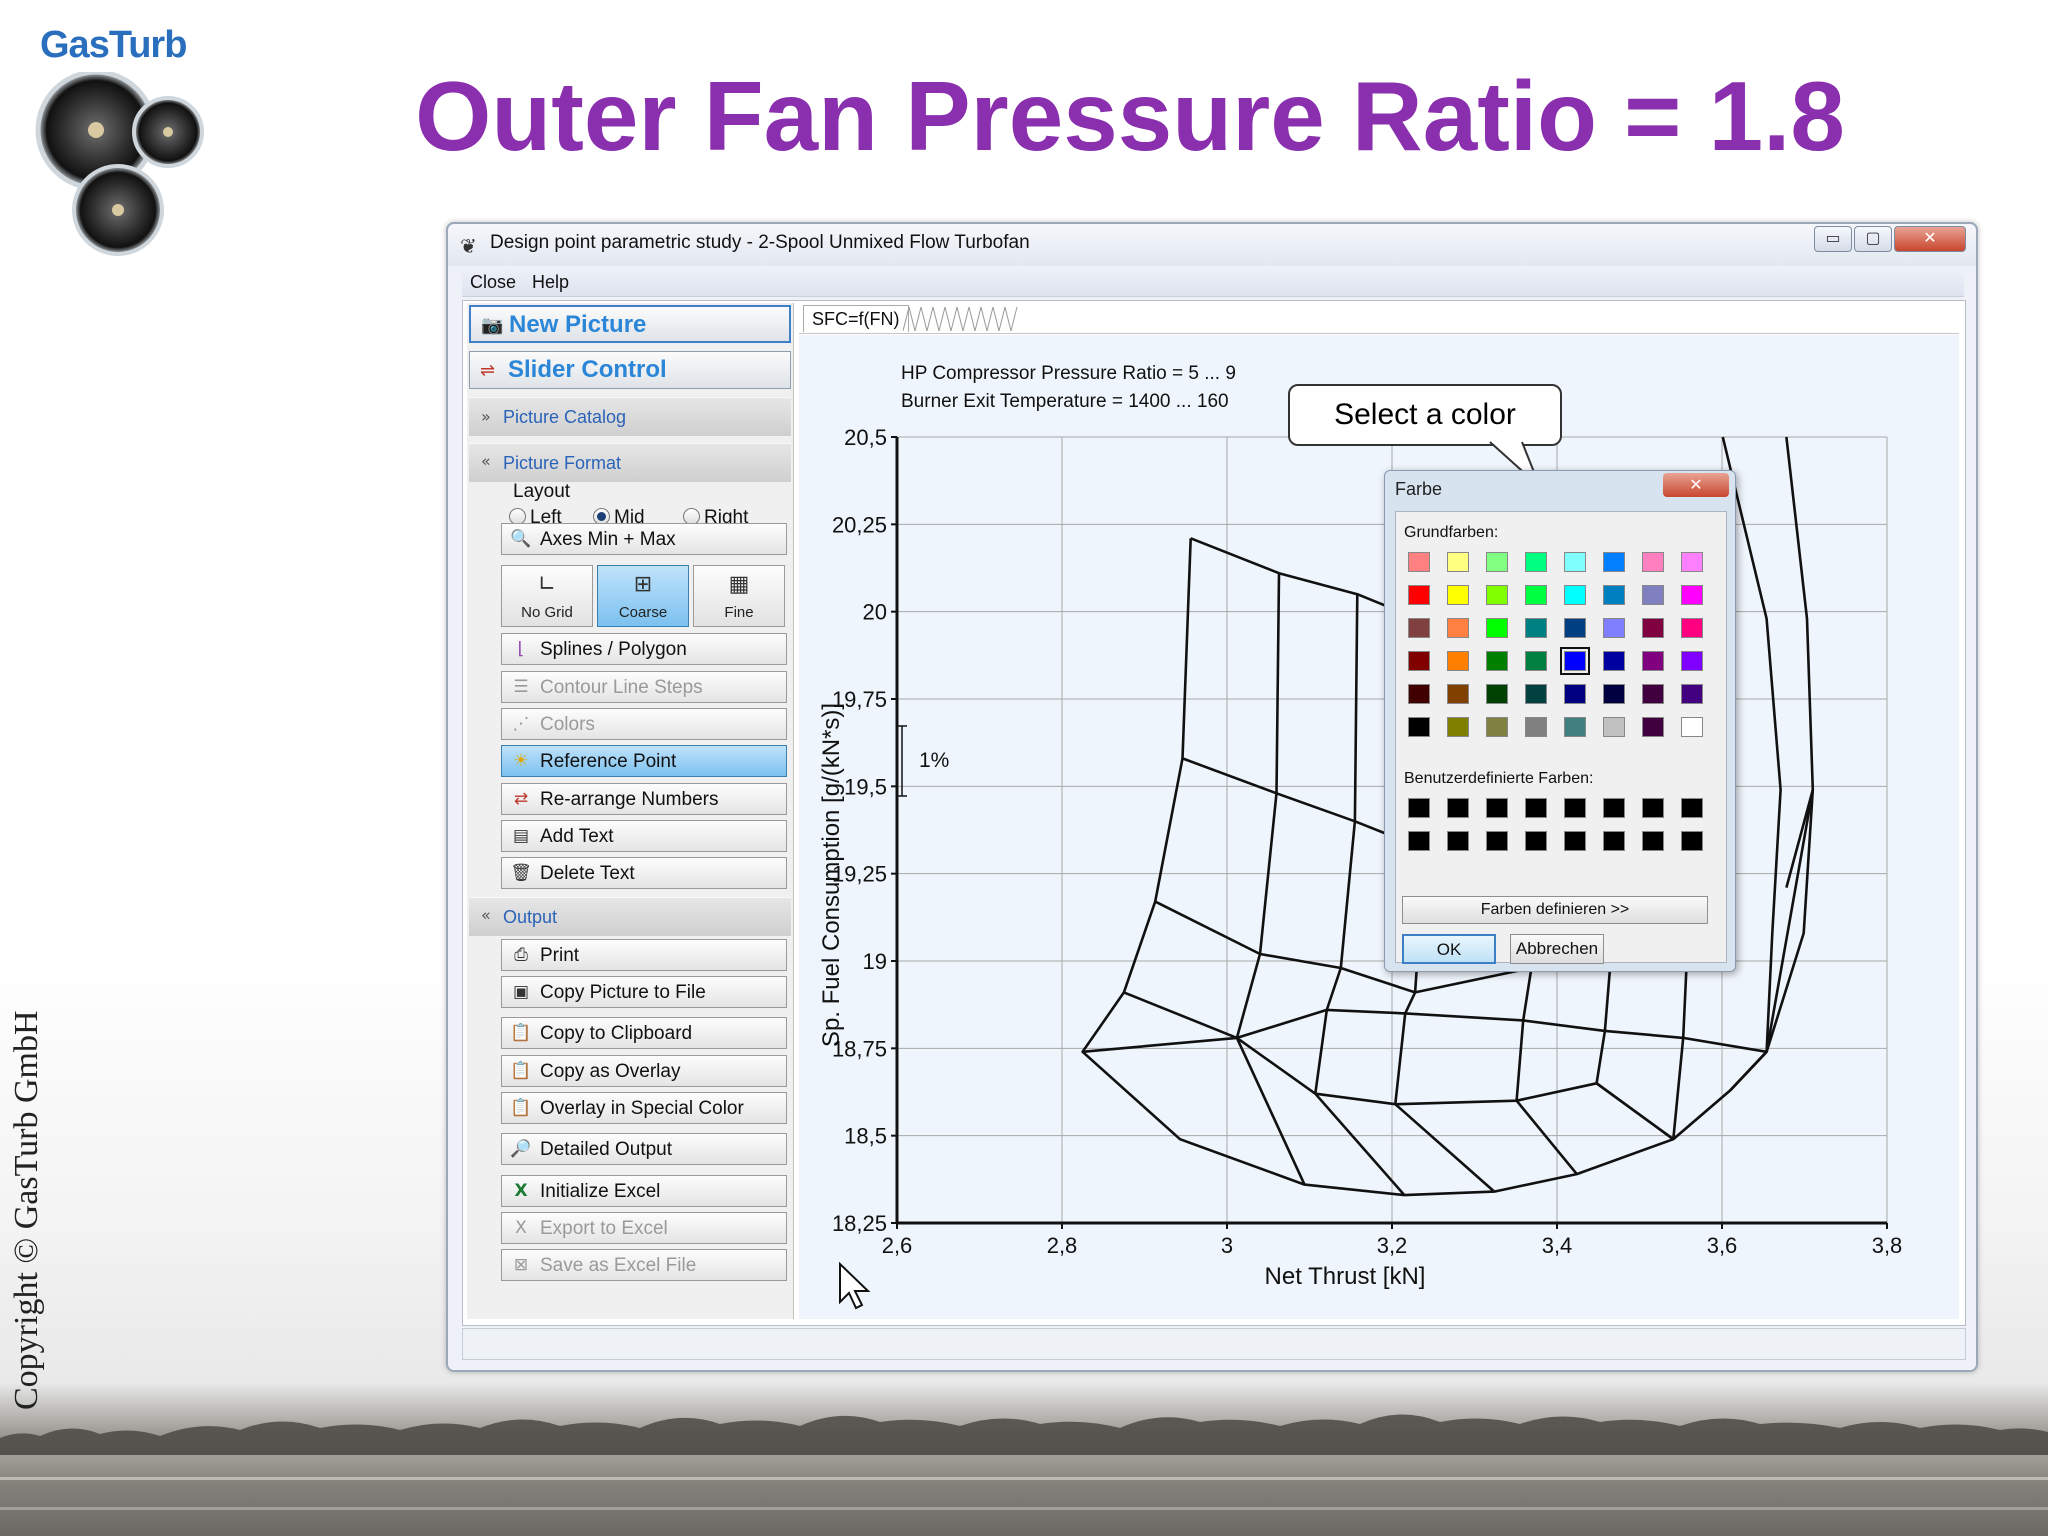 Image resolution: width=2048 pixels, height=1536 pixels. Describe the element at coordinates (644, 1033) in the screenshot. I see `copy-to-clipboard-button: 📋 Copy to Clipboard` at that location.